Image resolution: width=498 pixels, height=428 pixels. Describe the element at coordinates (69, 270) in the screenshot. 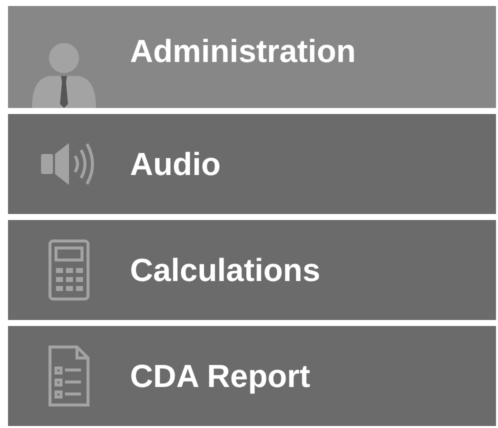

I see `calculator-icon` at that location.